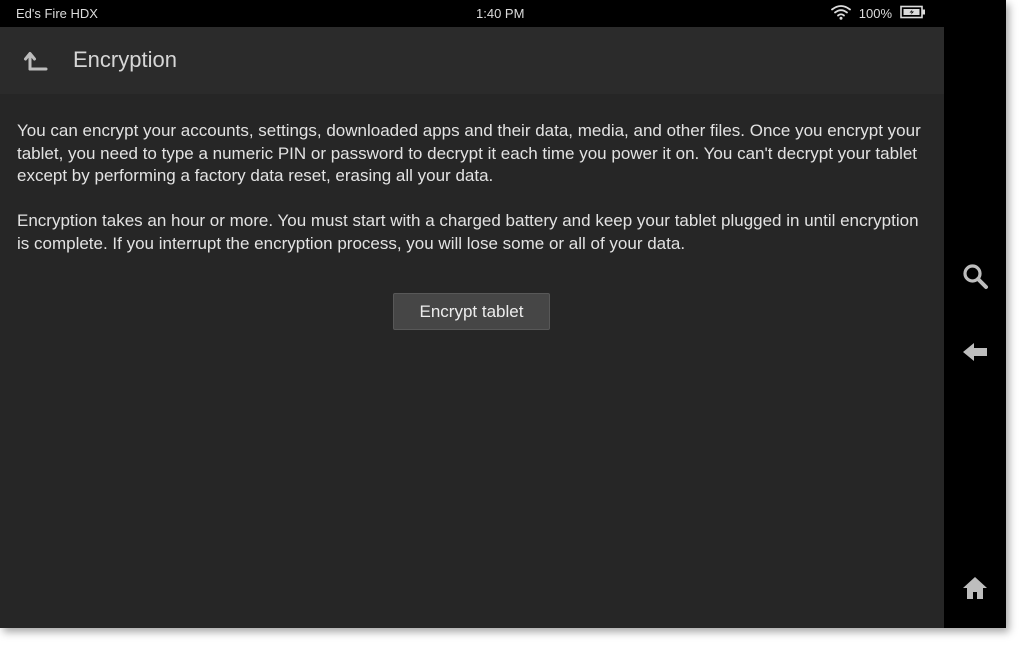 The width and height of the screenshot is (1024, 647). Describe the element at coordinates (472, 60) in the screenshot. I see `title-bar: Encryption` at that location.